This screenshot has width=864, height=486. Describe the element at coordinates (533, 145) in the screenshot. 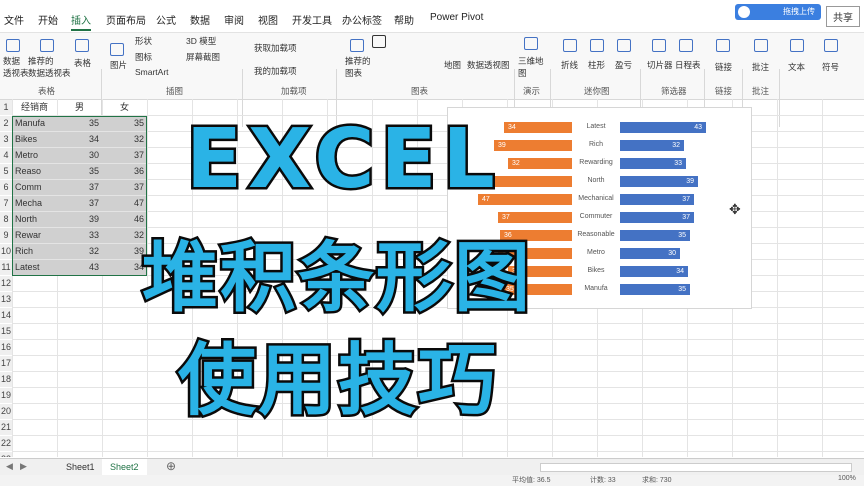

I see `bar-left-series: 39` at that location.